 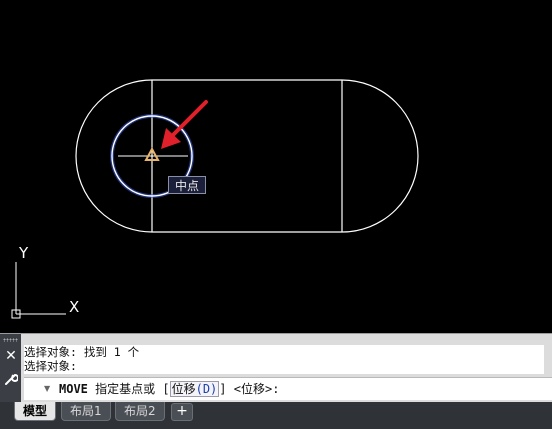 I want to click on wrench-icon, so click(x=11, y=379).